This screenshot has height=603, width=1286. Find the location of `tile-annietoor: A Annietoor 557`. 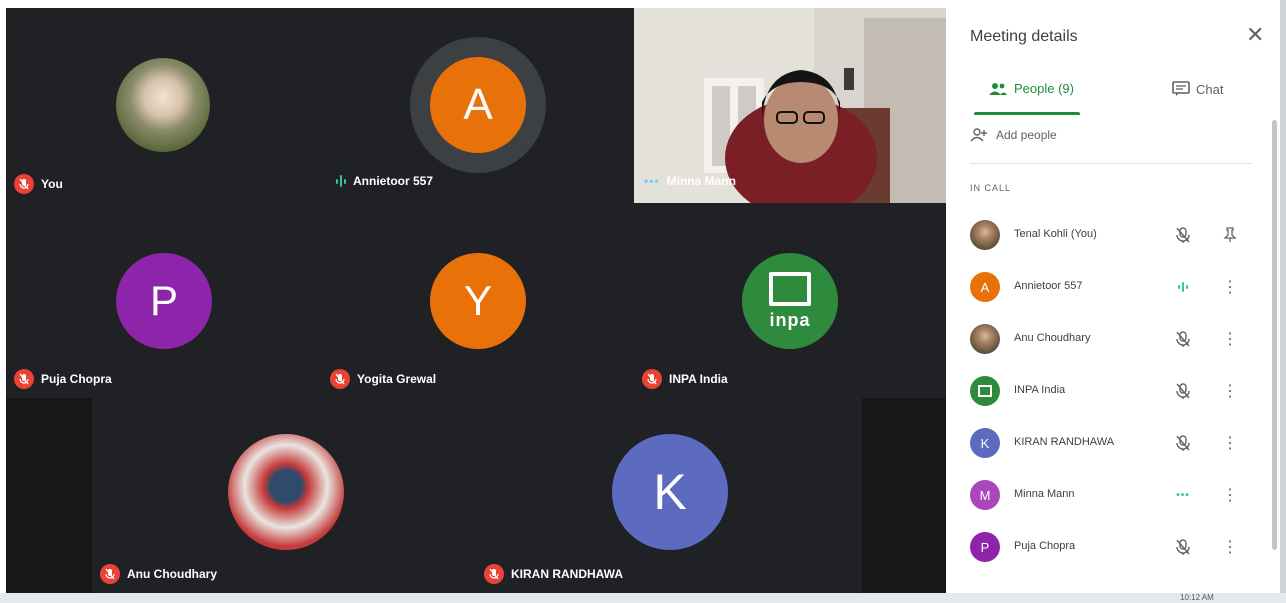

tile-annietoor: A Annietoor 557 is located at coordinates (476, 105).